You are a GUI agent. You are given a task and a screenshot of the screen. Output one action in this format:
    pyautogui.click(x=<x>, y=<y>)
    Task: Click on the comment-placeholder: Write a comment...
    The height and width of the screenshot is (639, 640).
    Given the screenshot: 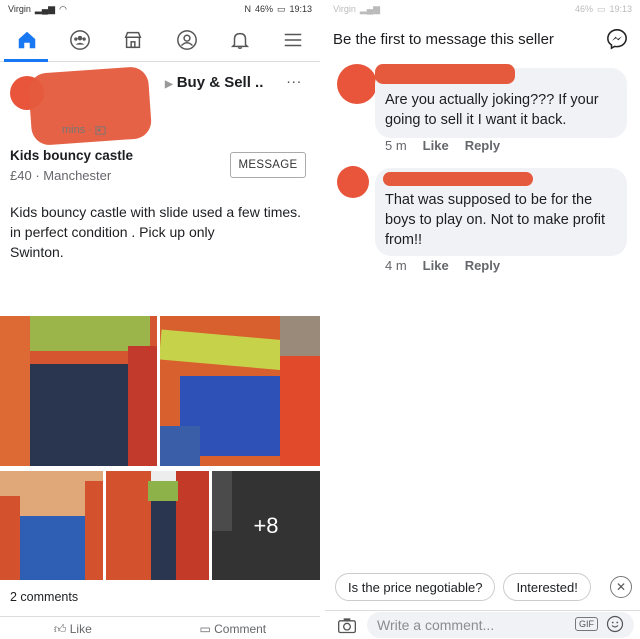 What is the action you would take?
    pyautogui.click(x=436, y=625)
    